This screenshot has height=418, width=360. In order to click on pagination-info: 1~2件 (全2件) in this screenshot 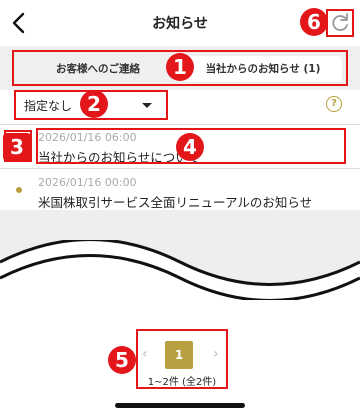, I will do `click(182, 382)`.